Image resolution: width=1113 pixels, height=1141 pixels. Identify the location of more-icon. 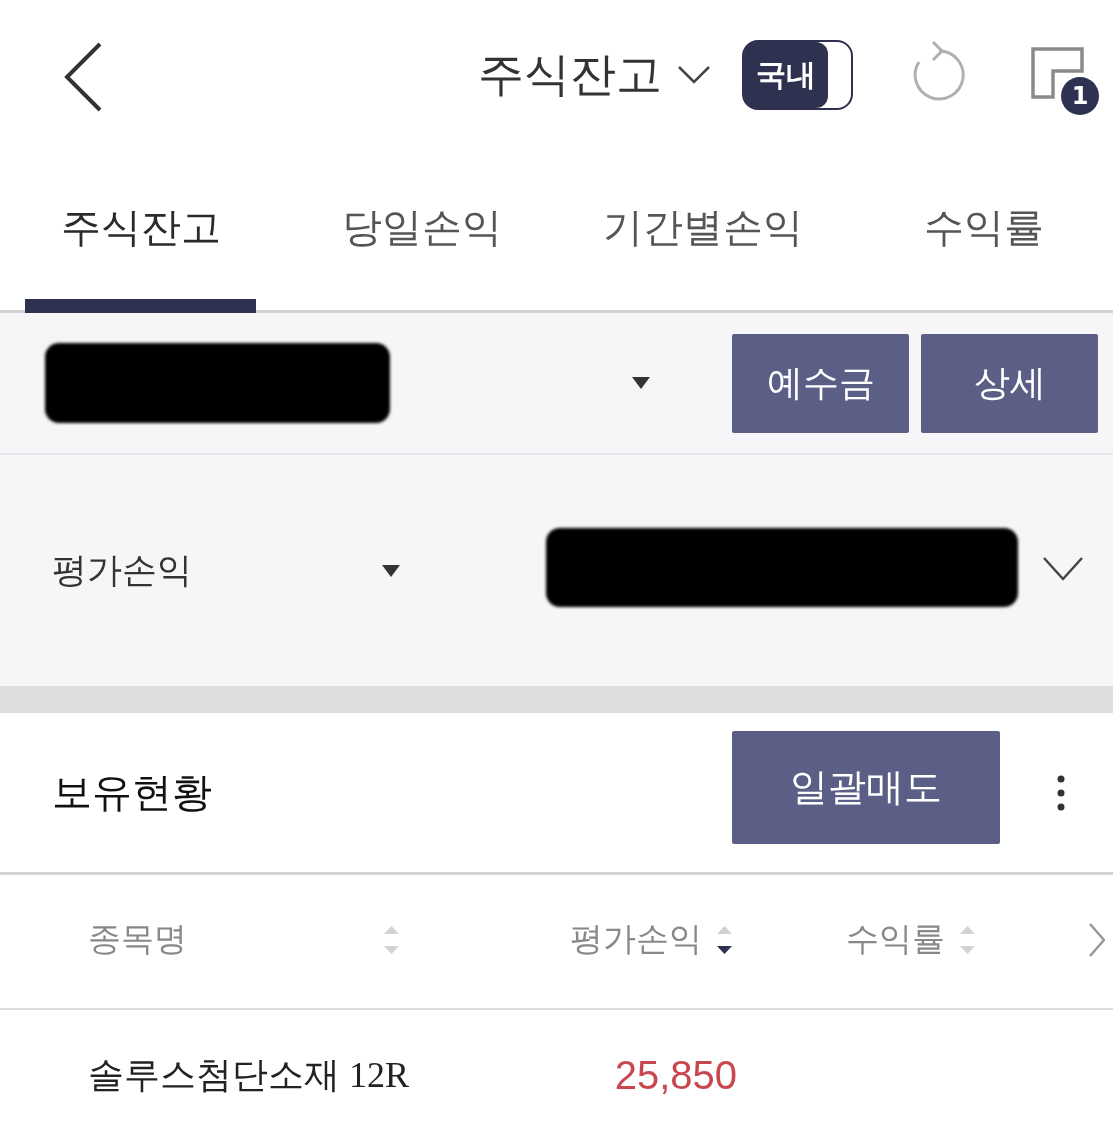
(1061, 792).